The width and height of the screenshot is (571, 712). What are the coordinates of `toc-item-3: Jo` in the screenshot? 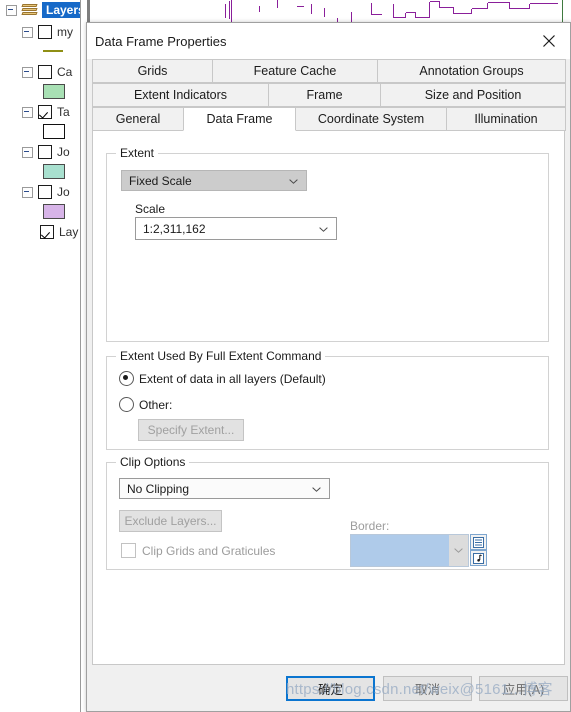 It's located at (46, 152).